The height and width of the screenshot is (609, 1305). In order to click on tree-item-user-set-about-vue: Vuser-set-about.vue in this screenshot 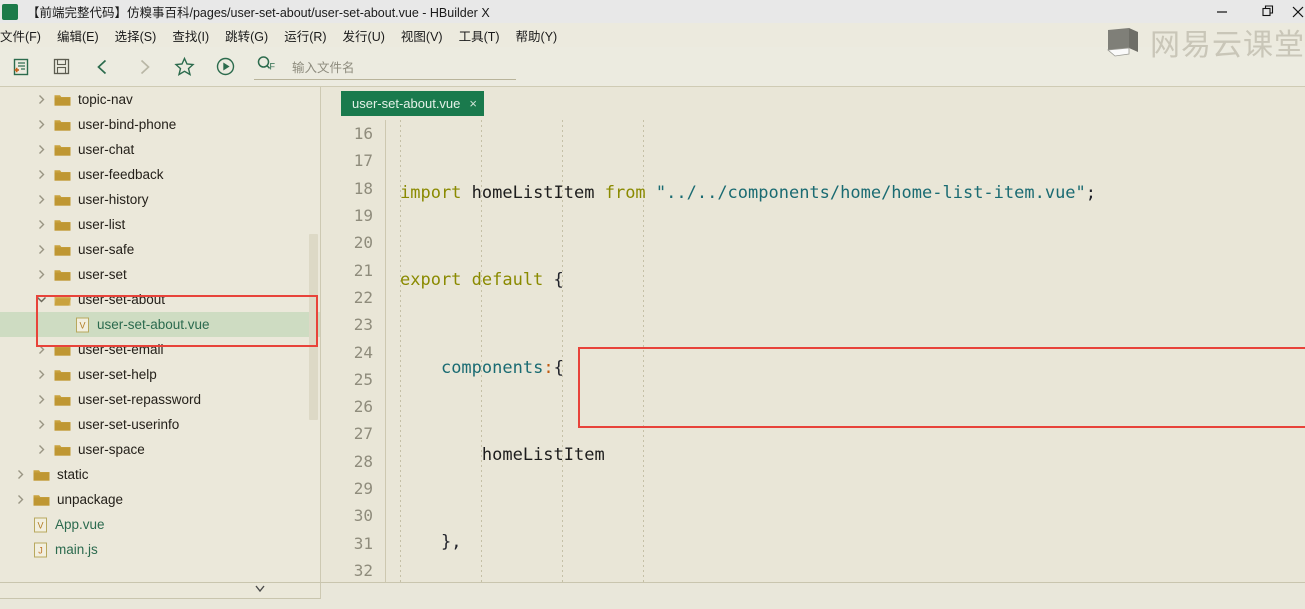, I will do `click(160, 324)`.